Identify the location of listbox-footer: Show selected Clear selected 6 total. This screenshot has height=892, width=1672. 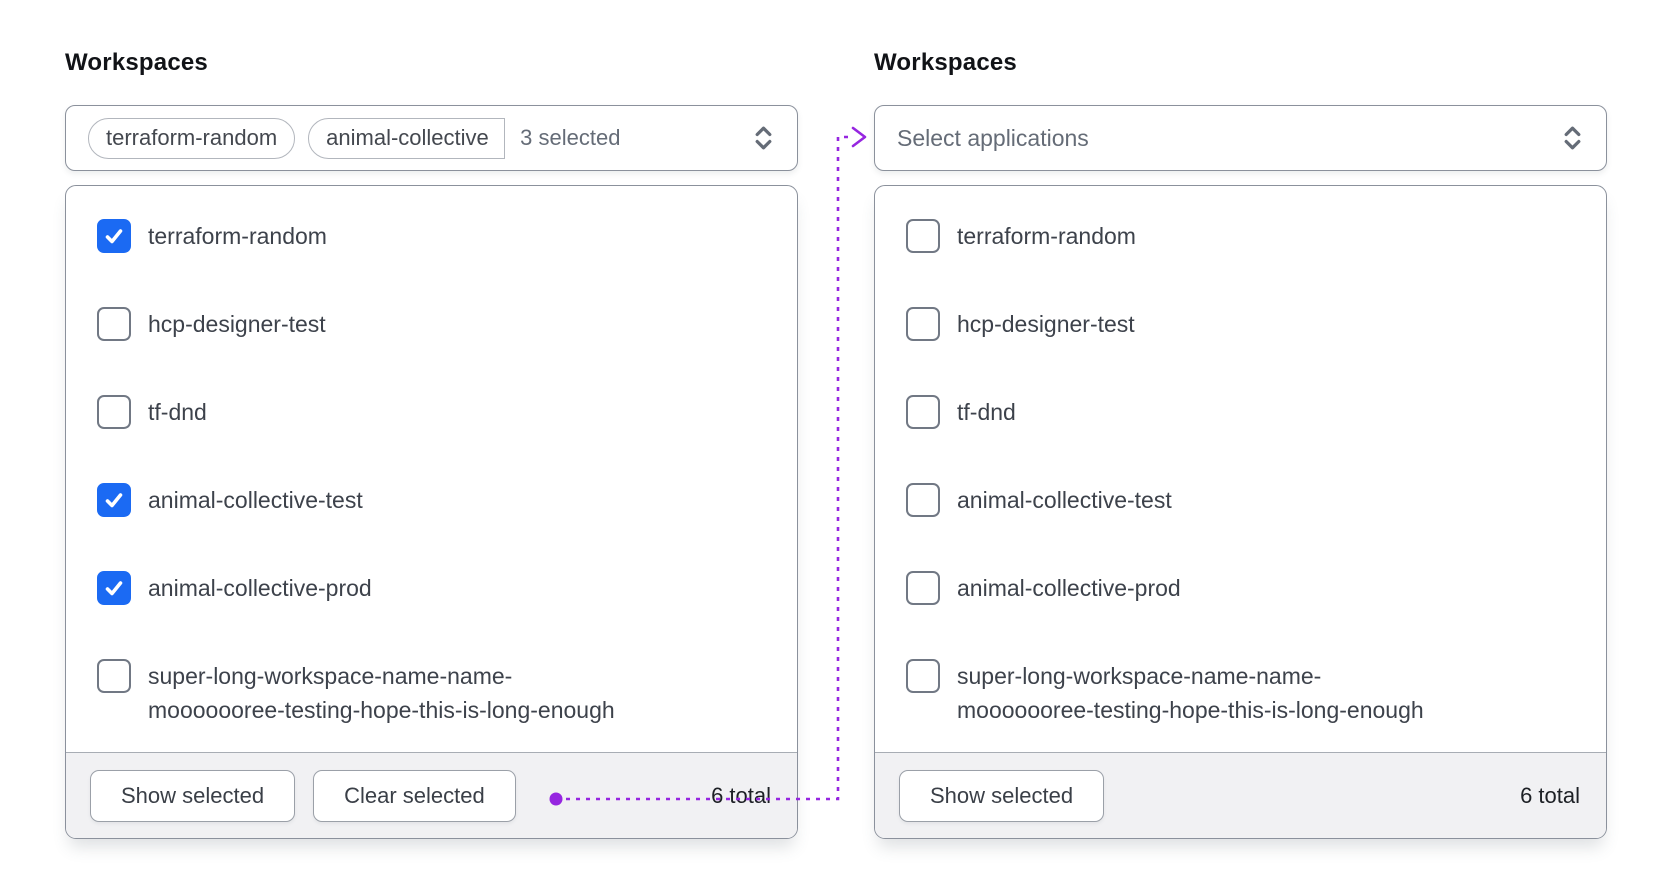
(431, 795).